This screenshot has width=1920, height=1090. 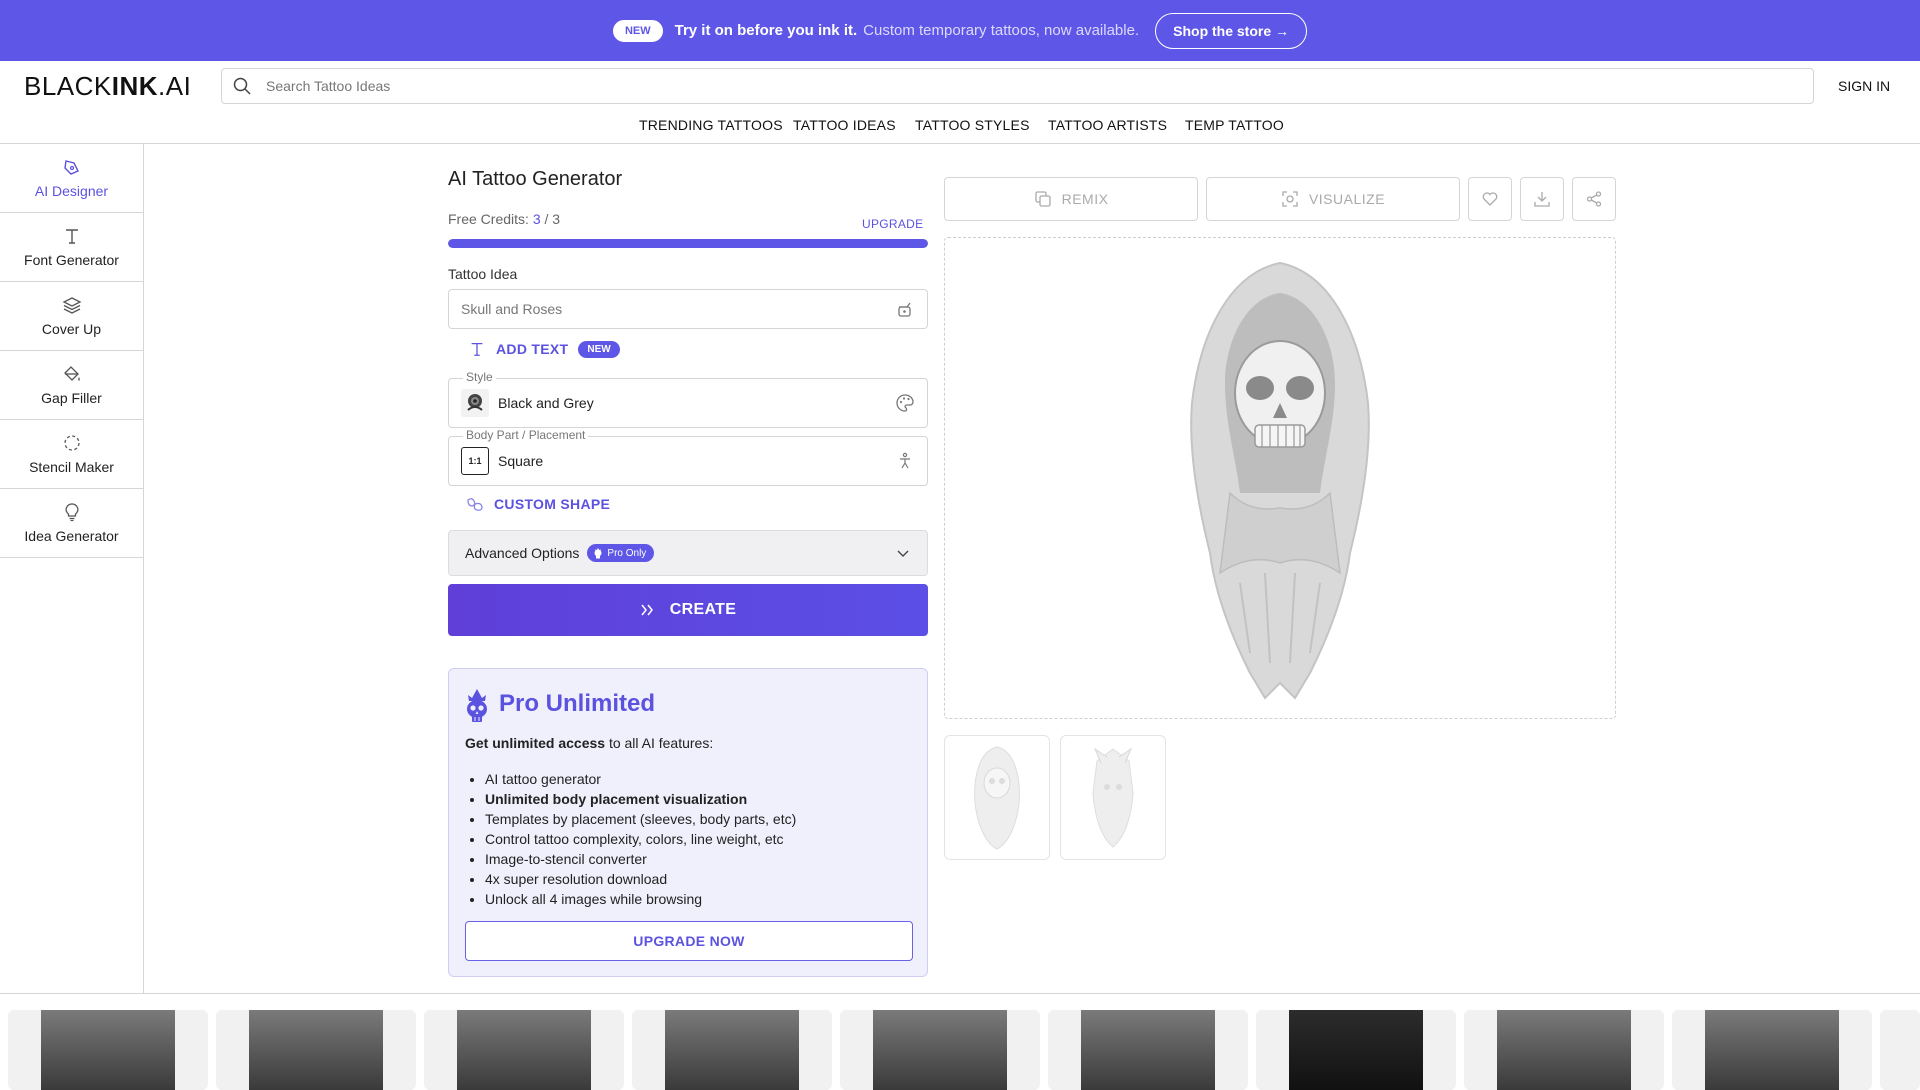 I want to click on download-button, so click(x=1542, y=199).